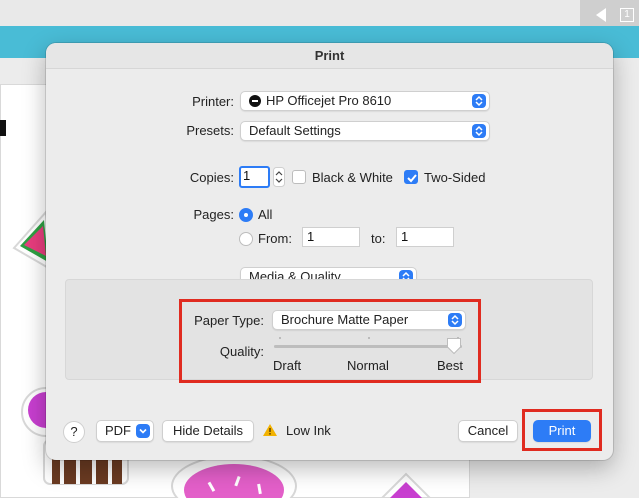 Image resolution: width=639 pixels, height=498 pixels. What do you see at coordinates (74, 432) in the screenshot?
I see `help-button: ?` at bounding box center [74, 432].